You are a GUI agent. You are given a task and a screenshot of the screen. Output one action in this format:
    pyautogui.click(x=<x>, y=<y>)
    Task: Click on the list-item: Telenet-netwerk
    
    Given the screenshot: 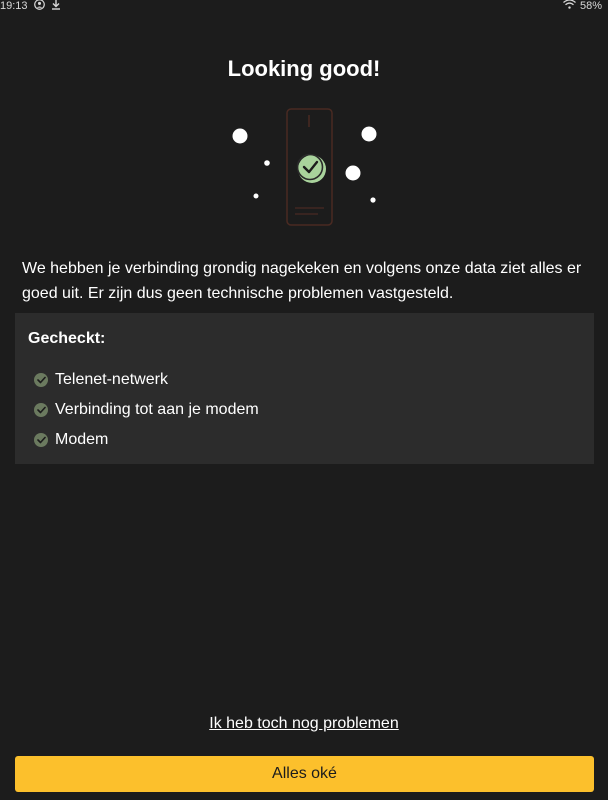 What is the action you would take?
    pyautogui.click(x=146, y=380)
    